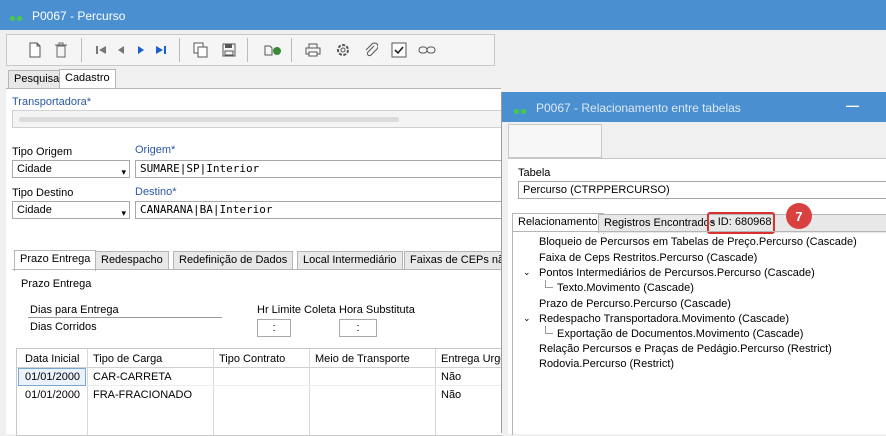  What do you see at coordinates (156, 192) in the screenshot?
I see `destino-label: Destino*` at bounding box center [156, 192].